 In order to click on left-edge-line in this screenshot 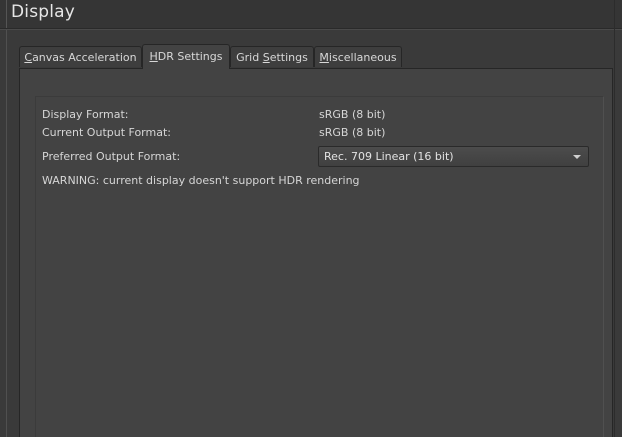, I will do `click(6, 233)`.